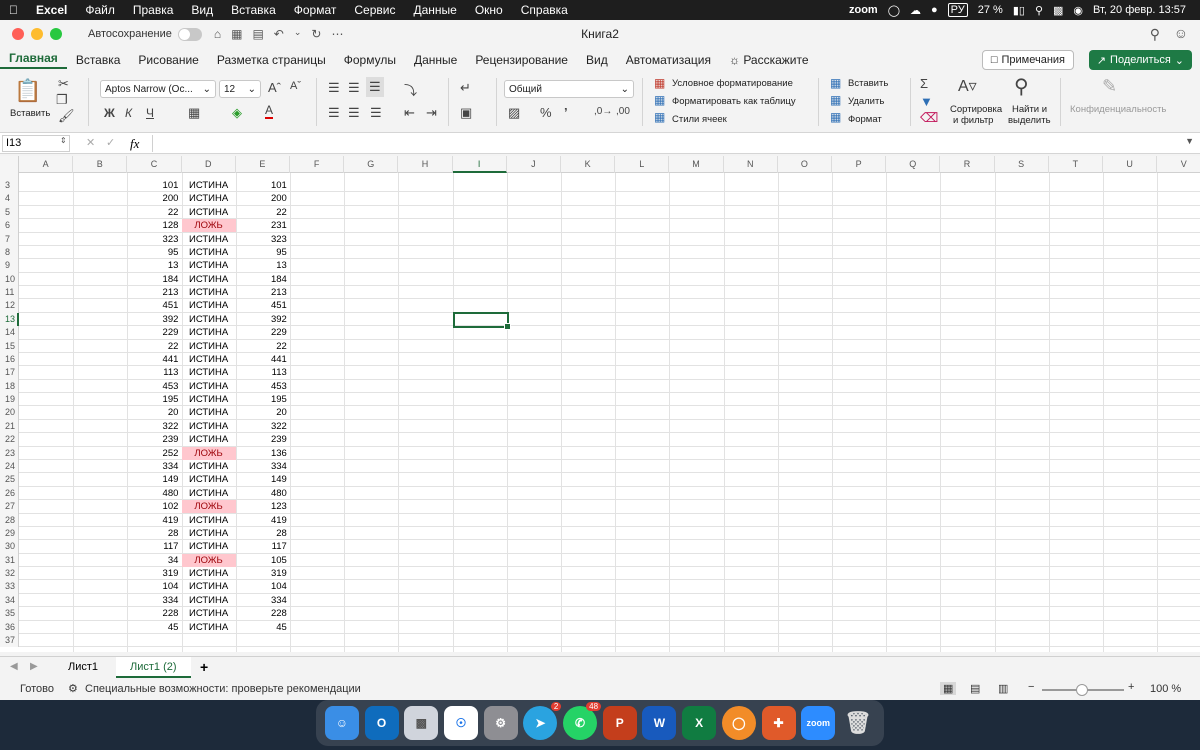 Image resolution: width=1200 pixels, height=750 pixels. What do you see at coordinates (9, 186) in the screenshot?
I see `row-header: 3` at bounding box center [9, 186].